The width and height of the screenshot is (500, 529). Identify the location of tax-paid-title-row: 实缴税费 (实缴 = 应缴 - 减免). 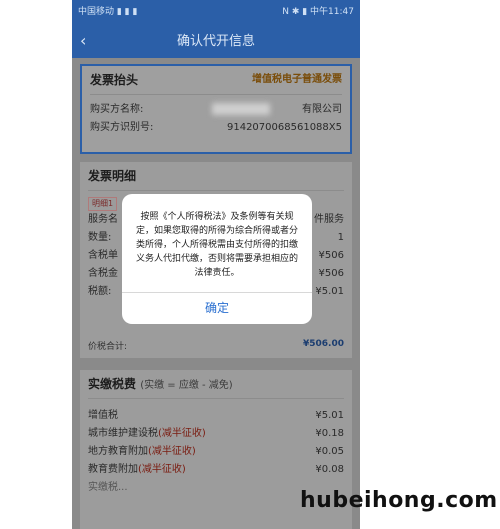
(216, 384).